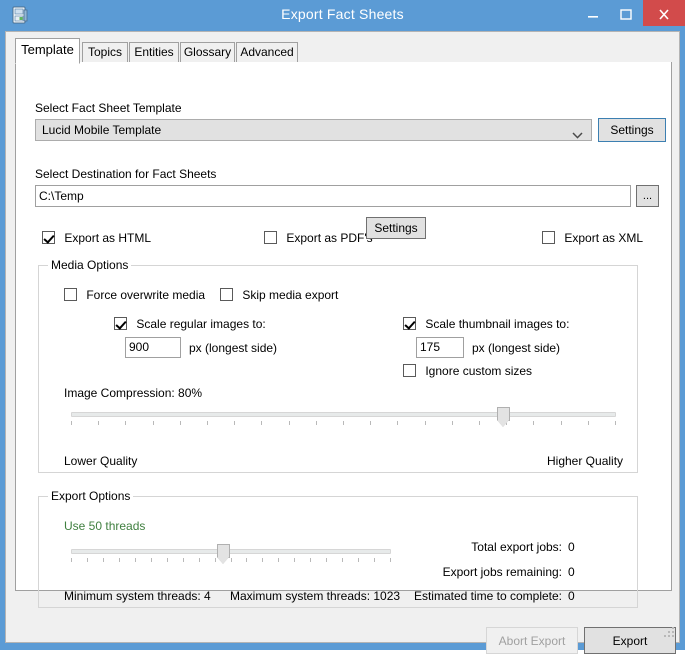 The width and height of the screenshot is (685, 654). I want to click on threads-label: Use 50 threads, so click(105, 526).